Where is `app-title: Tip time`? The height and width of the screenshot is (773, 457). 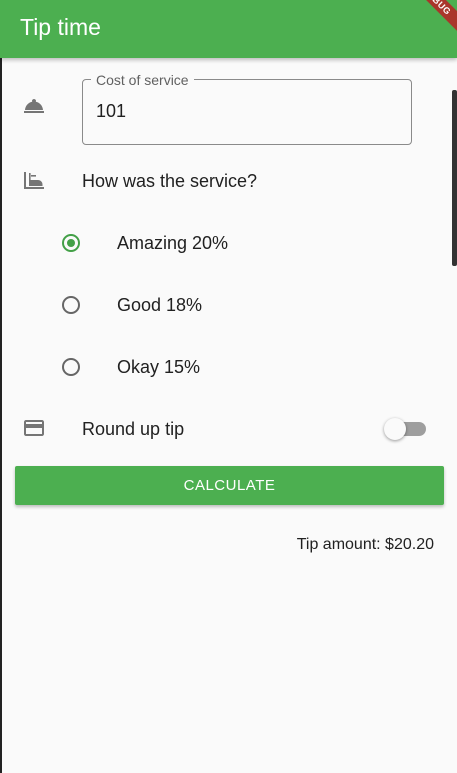
app-title: Tip time is located at coordinates (60, 27).